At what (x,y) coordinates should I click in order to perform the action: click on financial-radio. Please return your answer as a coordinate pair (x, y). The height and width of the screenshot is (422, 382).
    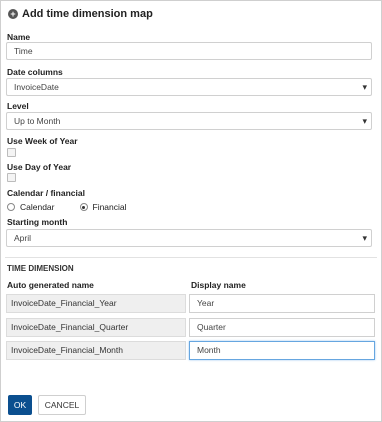
    Looking at the image, I should click on (83, 207).